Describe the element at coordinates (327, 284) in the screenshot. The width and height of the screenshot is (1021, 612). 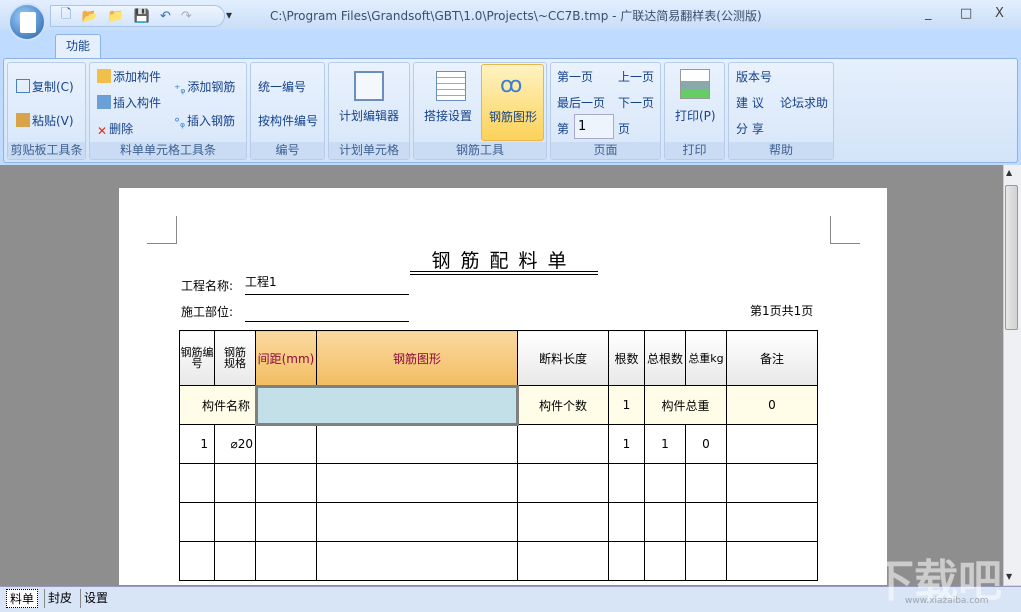
I see `project-name-field: 工程1` at that location.